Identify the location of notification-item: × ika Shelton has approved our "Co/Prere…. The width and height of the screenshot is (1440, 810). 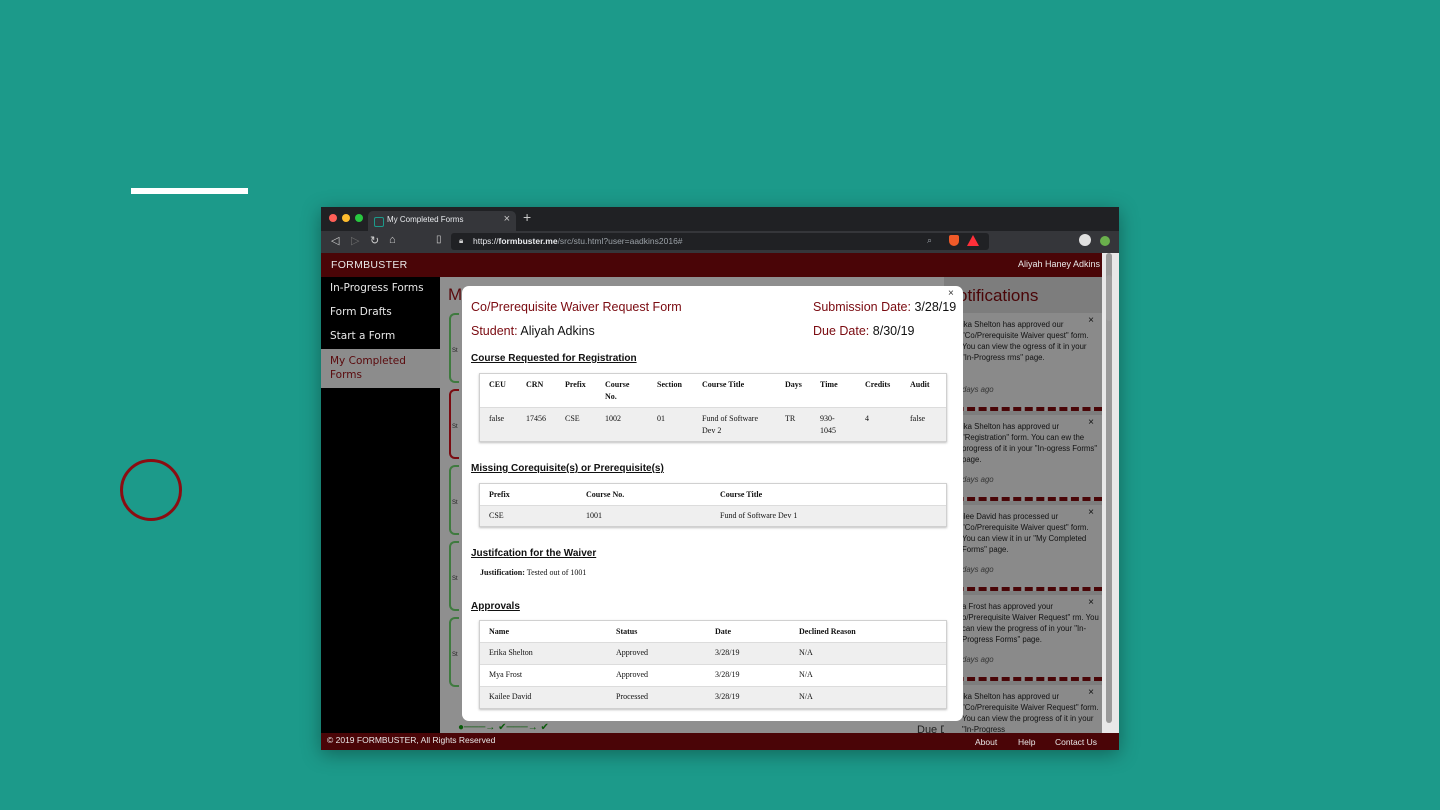
(1023, 362).